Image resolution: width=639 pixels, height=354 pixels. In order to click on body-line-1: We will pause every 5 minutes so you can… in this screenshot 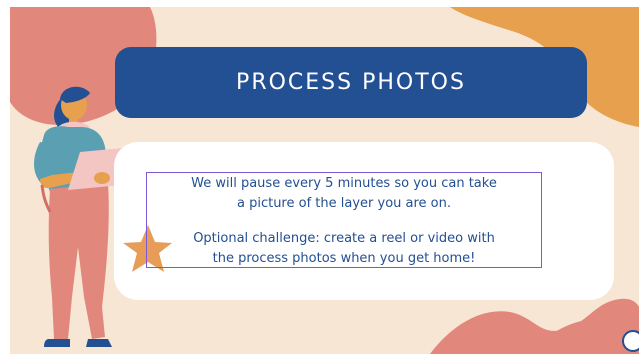, I will do `click(344, 183)`.